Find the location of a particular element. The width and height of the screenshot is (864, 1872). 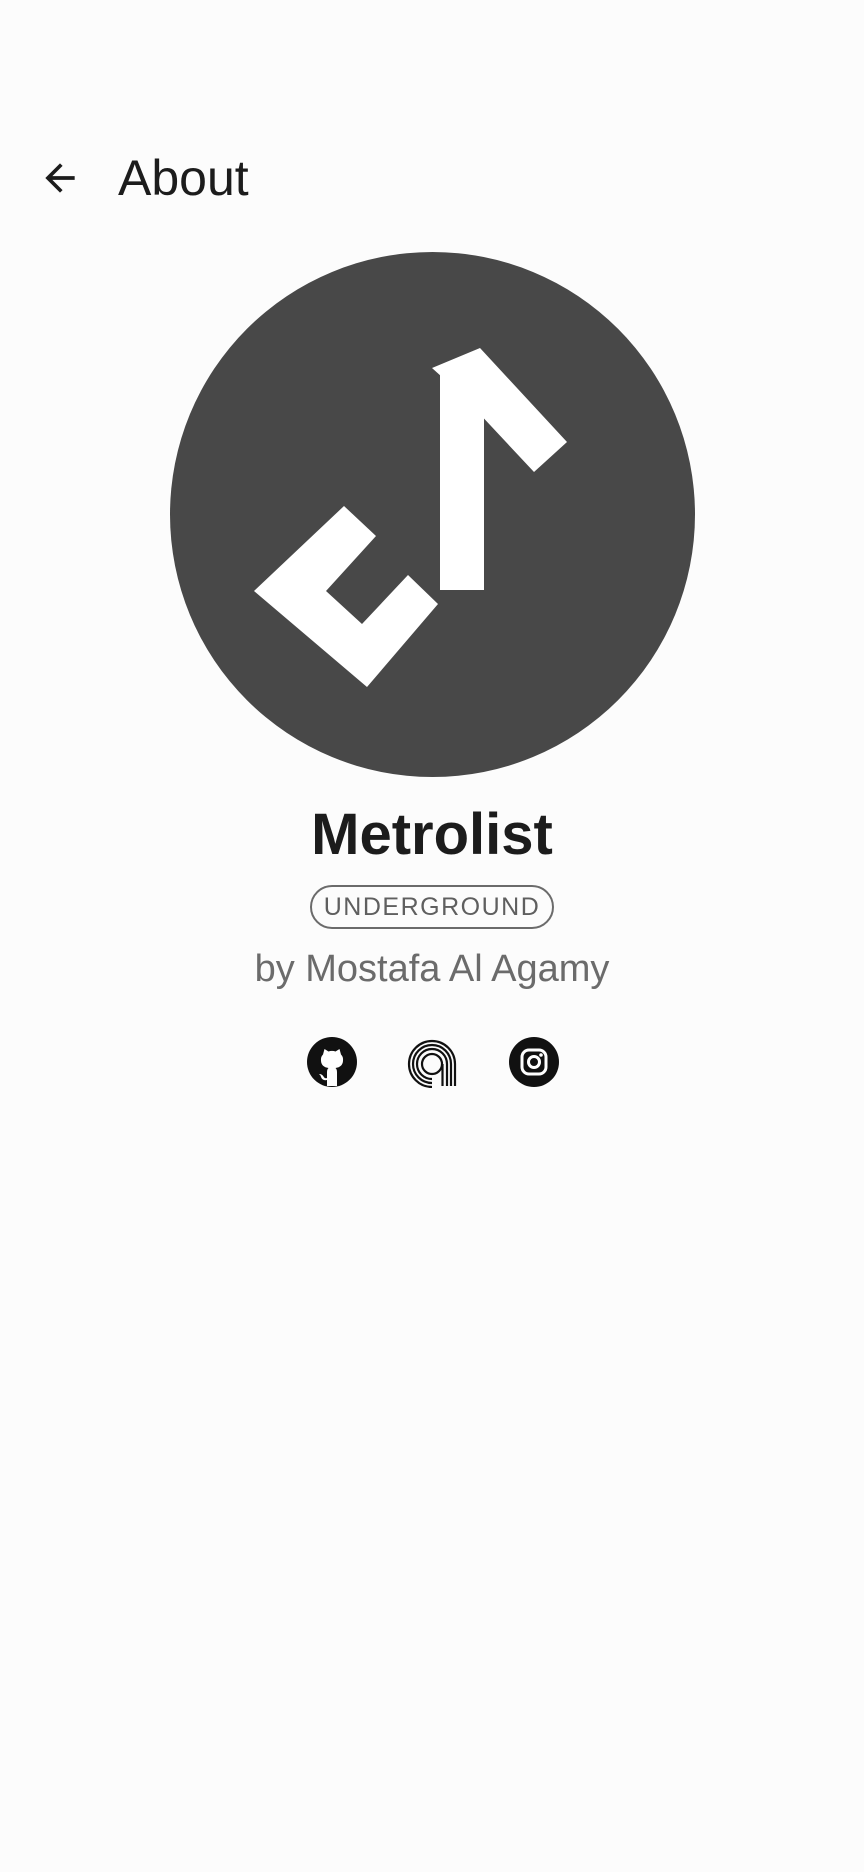

page-title: About is located at coordinates (183, 178).